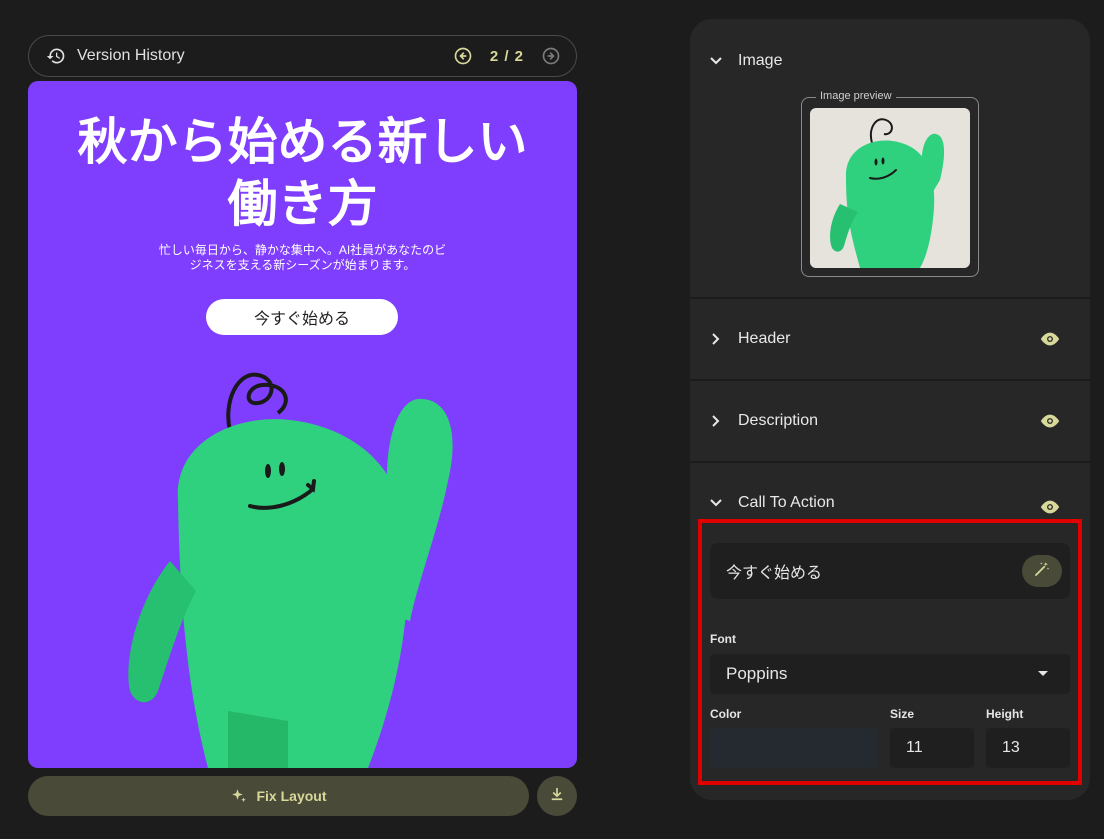  What do you see at coordinates (890, 571) in the screenshot?
I see `cta-text-field: 今すぐ始める` at bounding box center [890, 571].